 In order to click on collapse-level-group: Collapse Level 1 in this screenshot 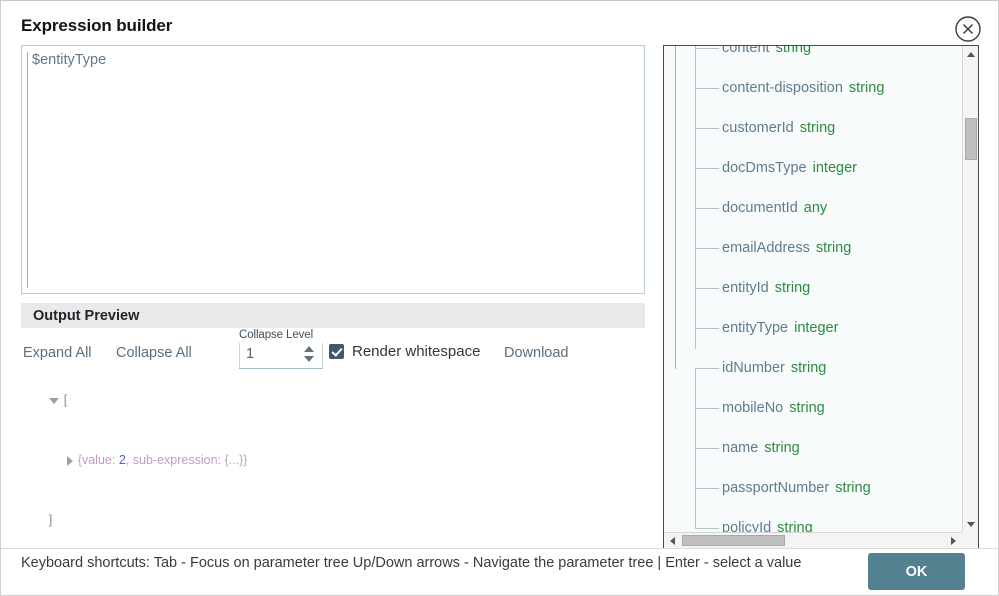, I will do `click(282, 349)`.